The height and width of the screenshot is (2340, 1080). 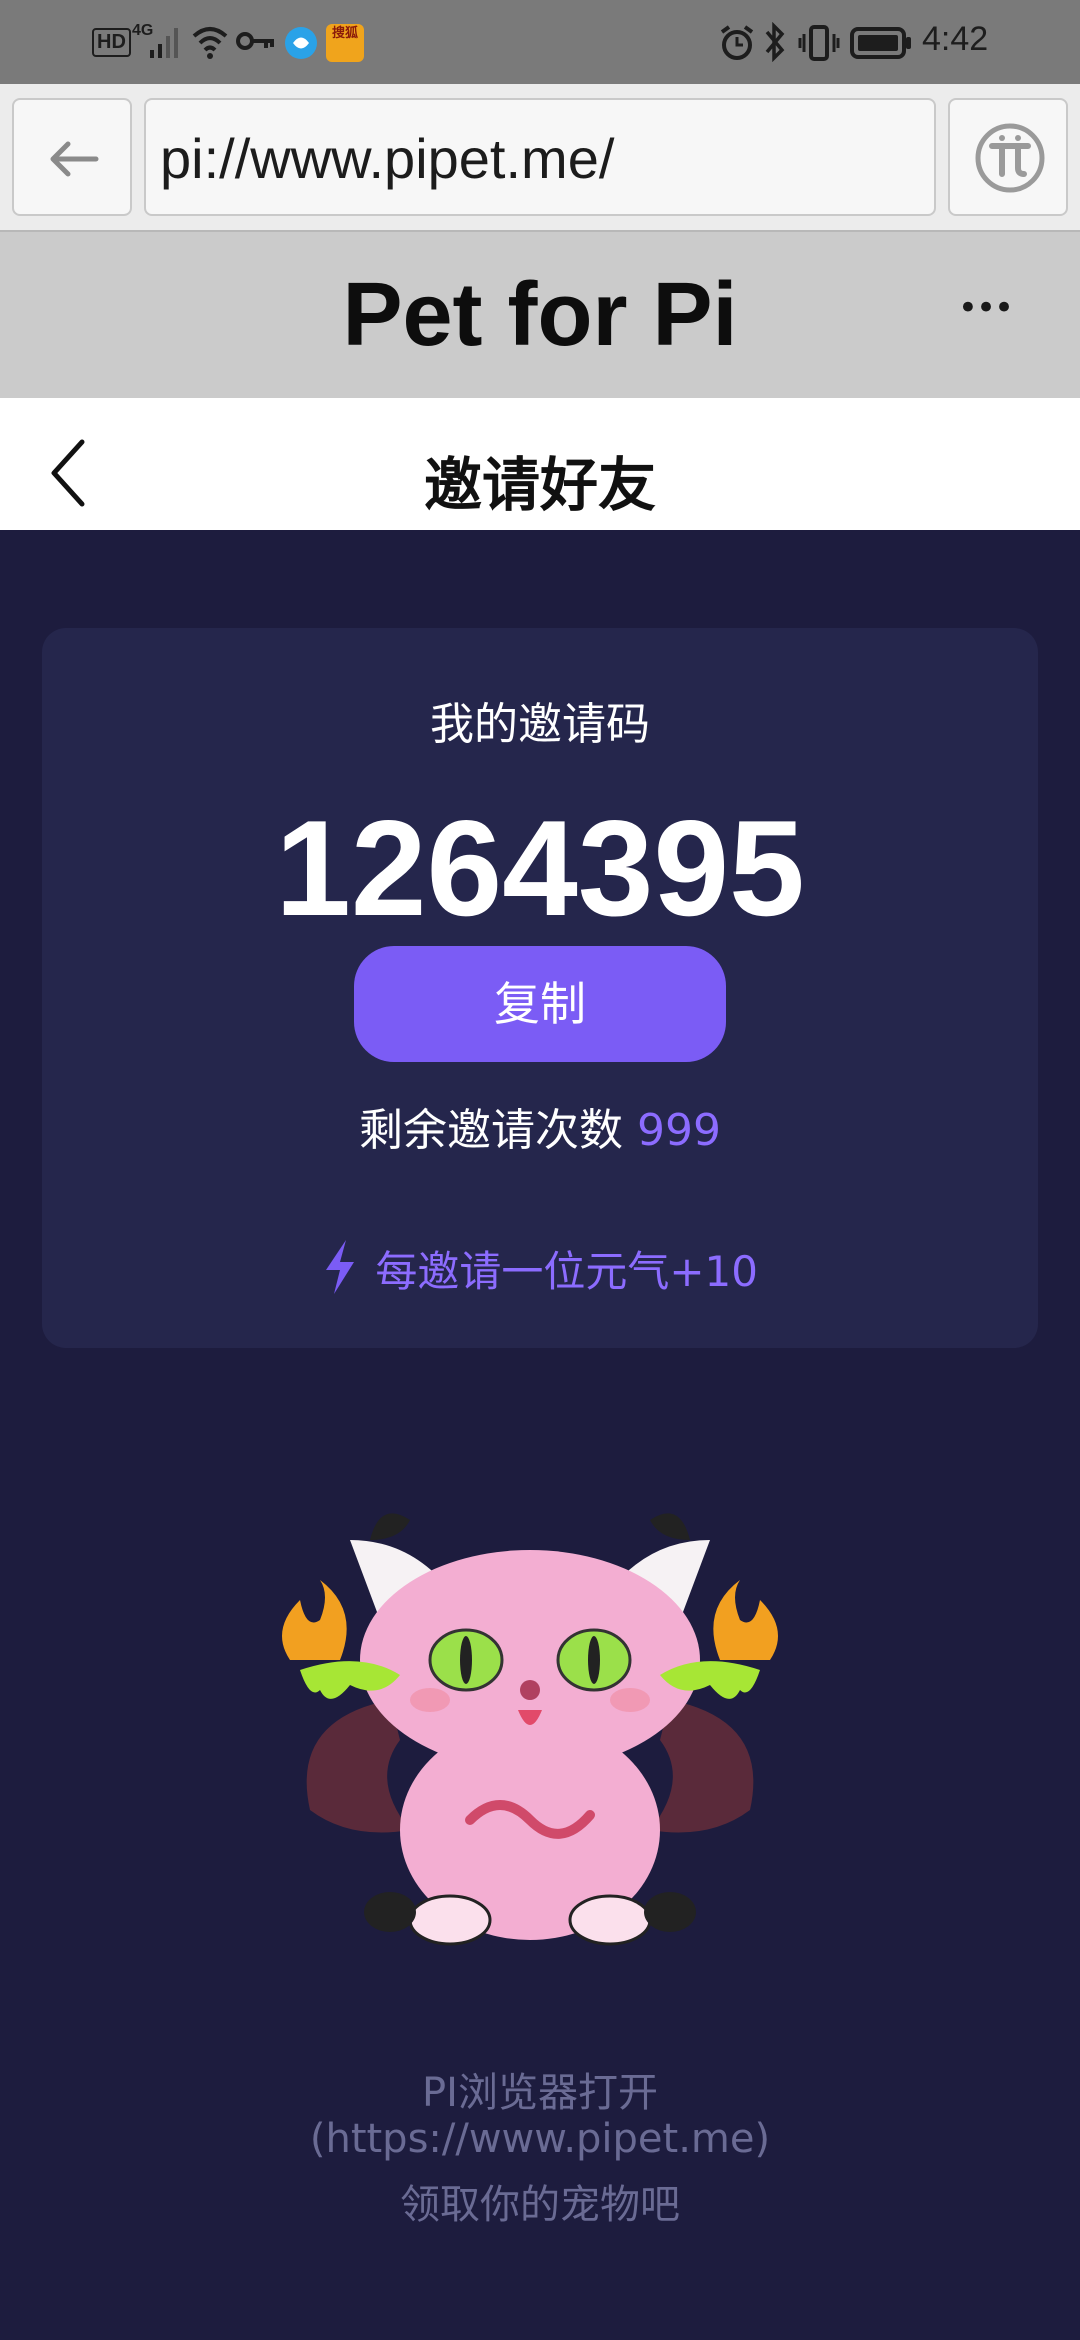 What do you see at coordinates (111, 42) in the screenshot?
I see `hd-indicator: HD` at bounding box center [111, 42].